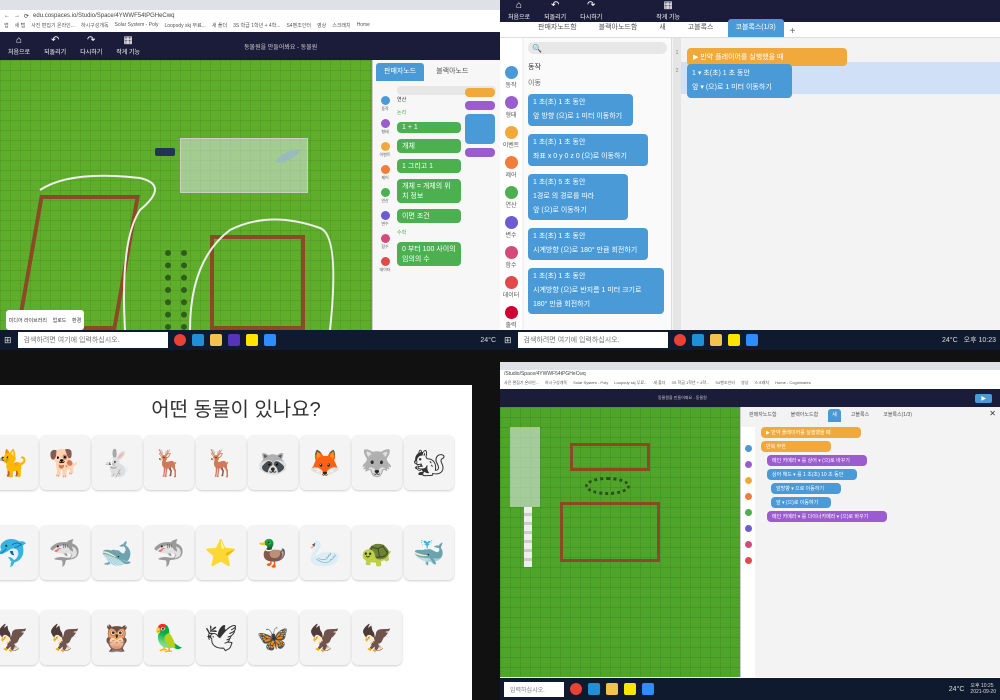 The height and width of the screenshot is (700, 1000). I want to click on motion-block: 1 ▾ 초(초) 1 초 동안 앞 ▾ (으)로 1 미터 이동하기, so click(739, 81).